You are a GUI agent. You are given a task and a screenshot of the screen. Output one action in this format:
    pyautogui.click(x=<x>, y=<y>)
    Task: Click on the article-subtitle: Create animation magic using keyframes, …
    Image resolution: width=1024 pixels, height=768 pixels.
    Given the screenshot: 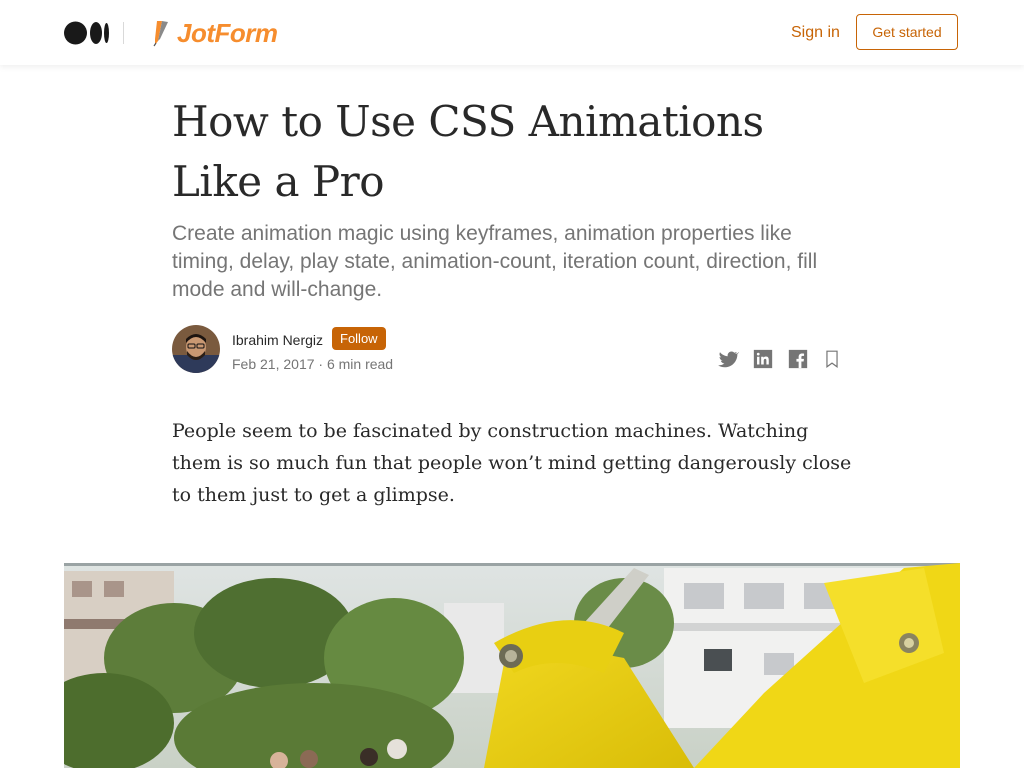 What is the action you would take?
    pyautogui.click(x=495, y=261)
    